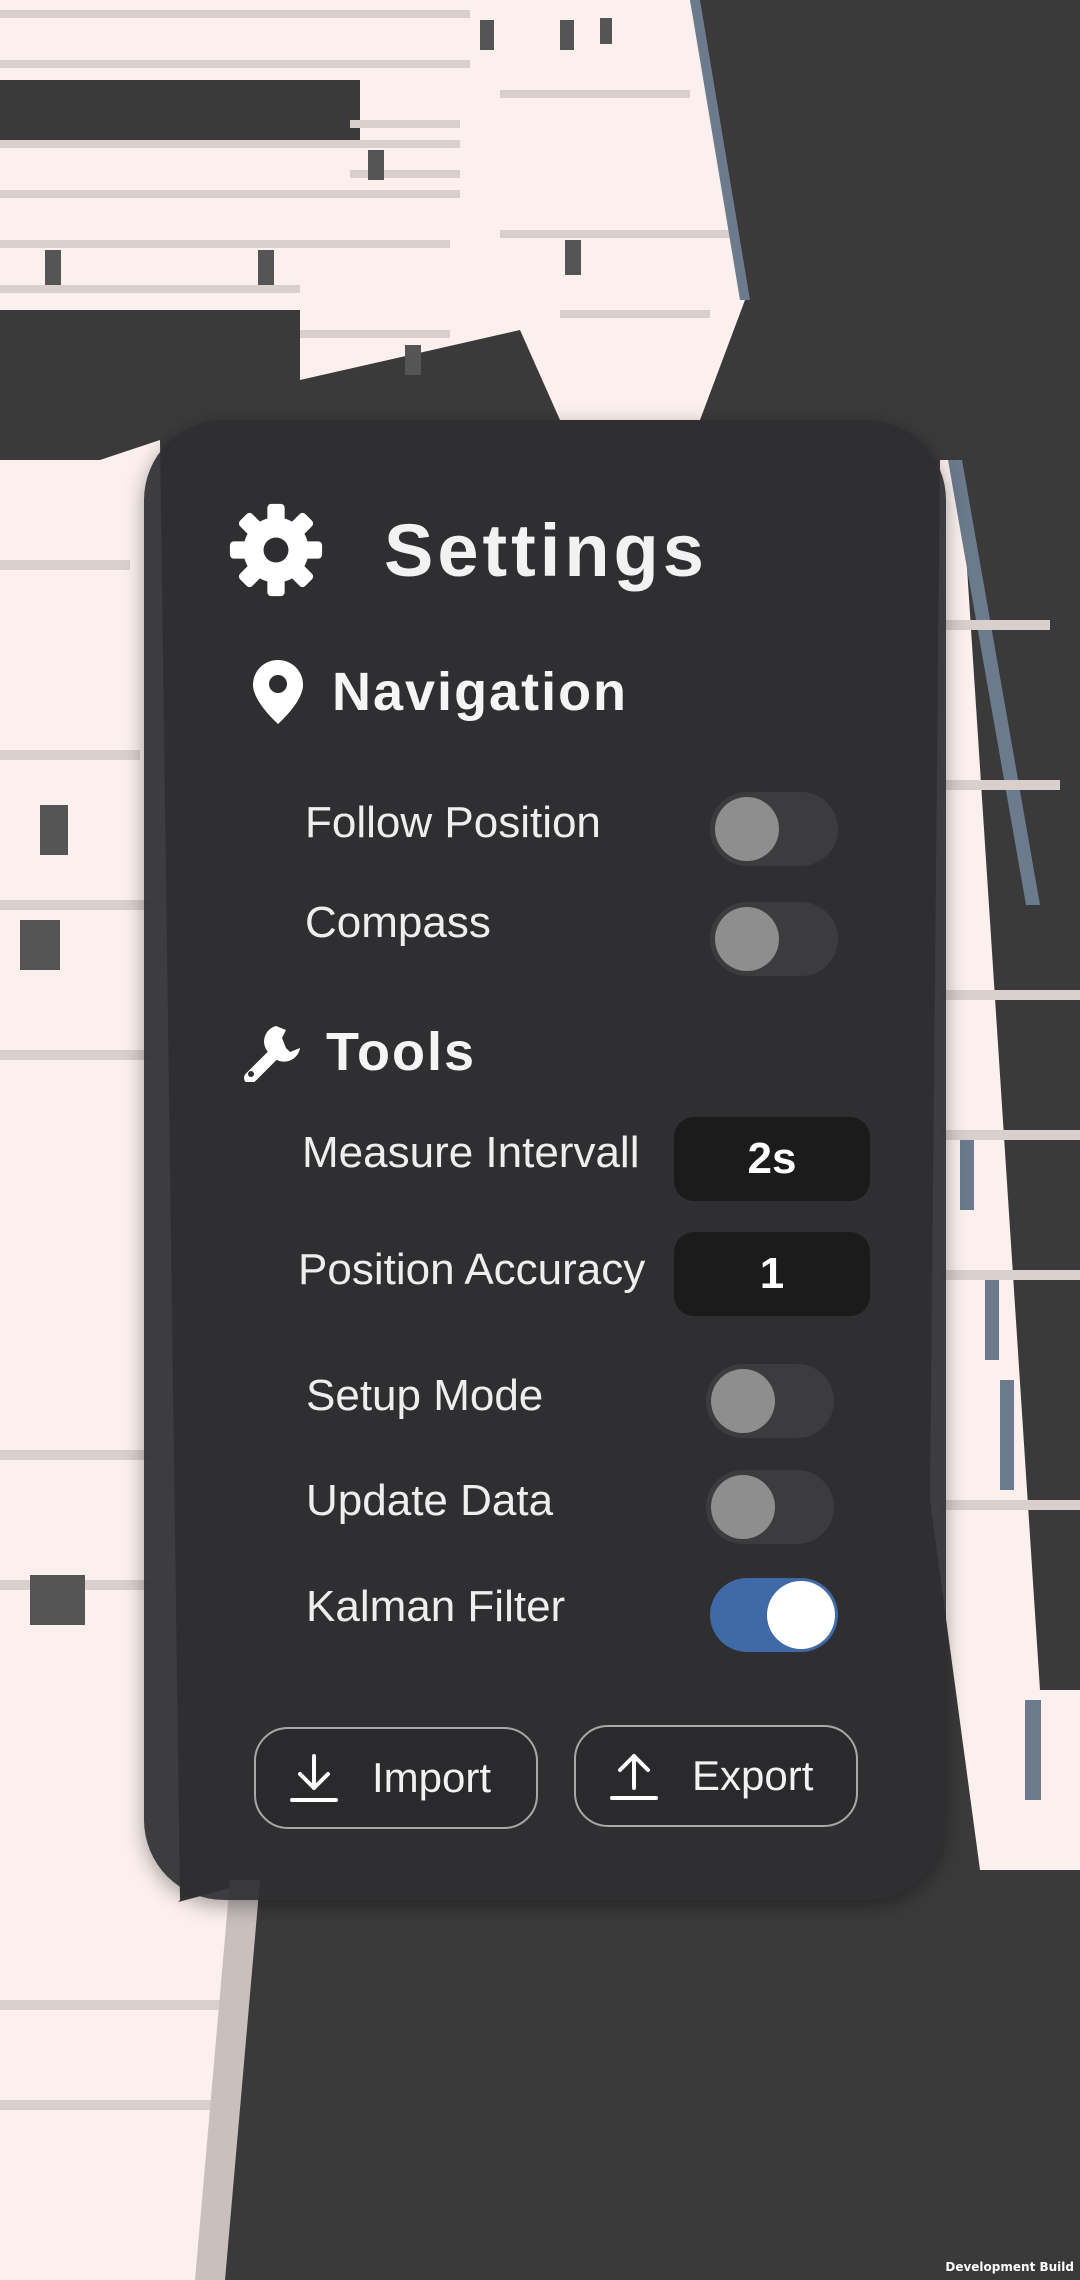 The width and height of the screenshot is (1080, 2280). Describe the element at coordinates (314, 1778) in the screenshot. I see `download-icon` at that location.